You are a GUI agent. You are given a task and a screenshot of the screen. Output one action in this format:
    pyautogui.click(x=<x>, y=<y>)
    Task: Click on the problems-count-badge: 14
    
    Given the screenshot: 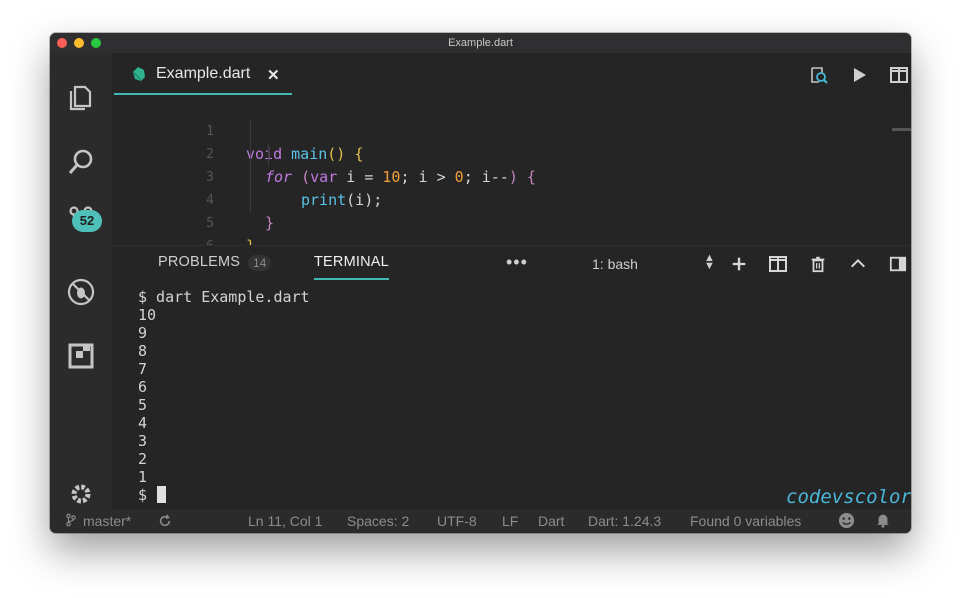 What is the action you would take?
    pyautogui.click(x=260, y=263)
    